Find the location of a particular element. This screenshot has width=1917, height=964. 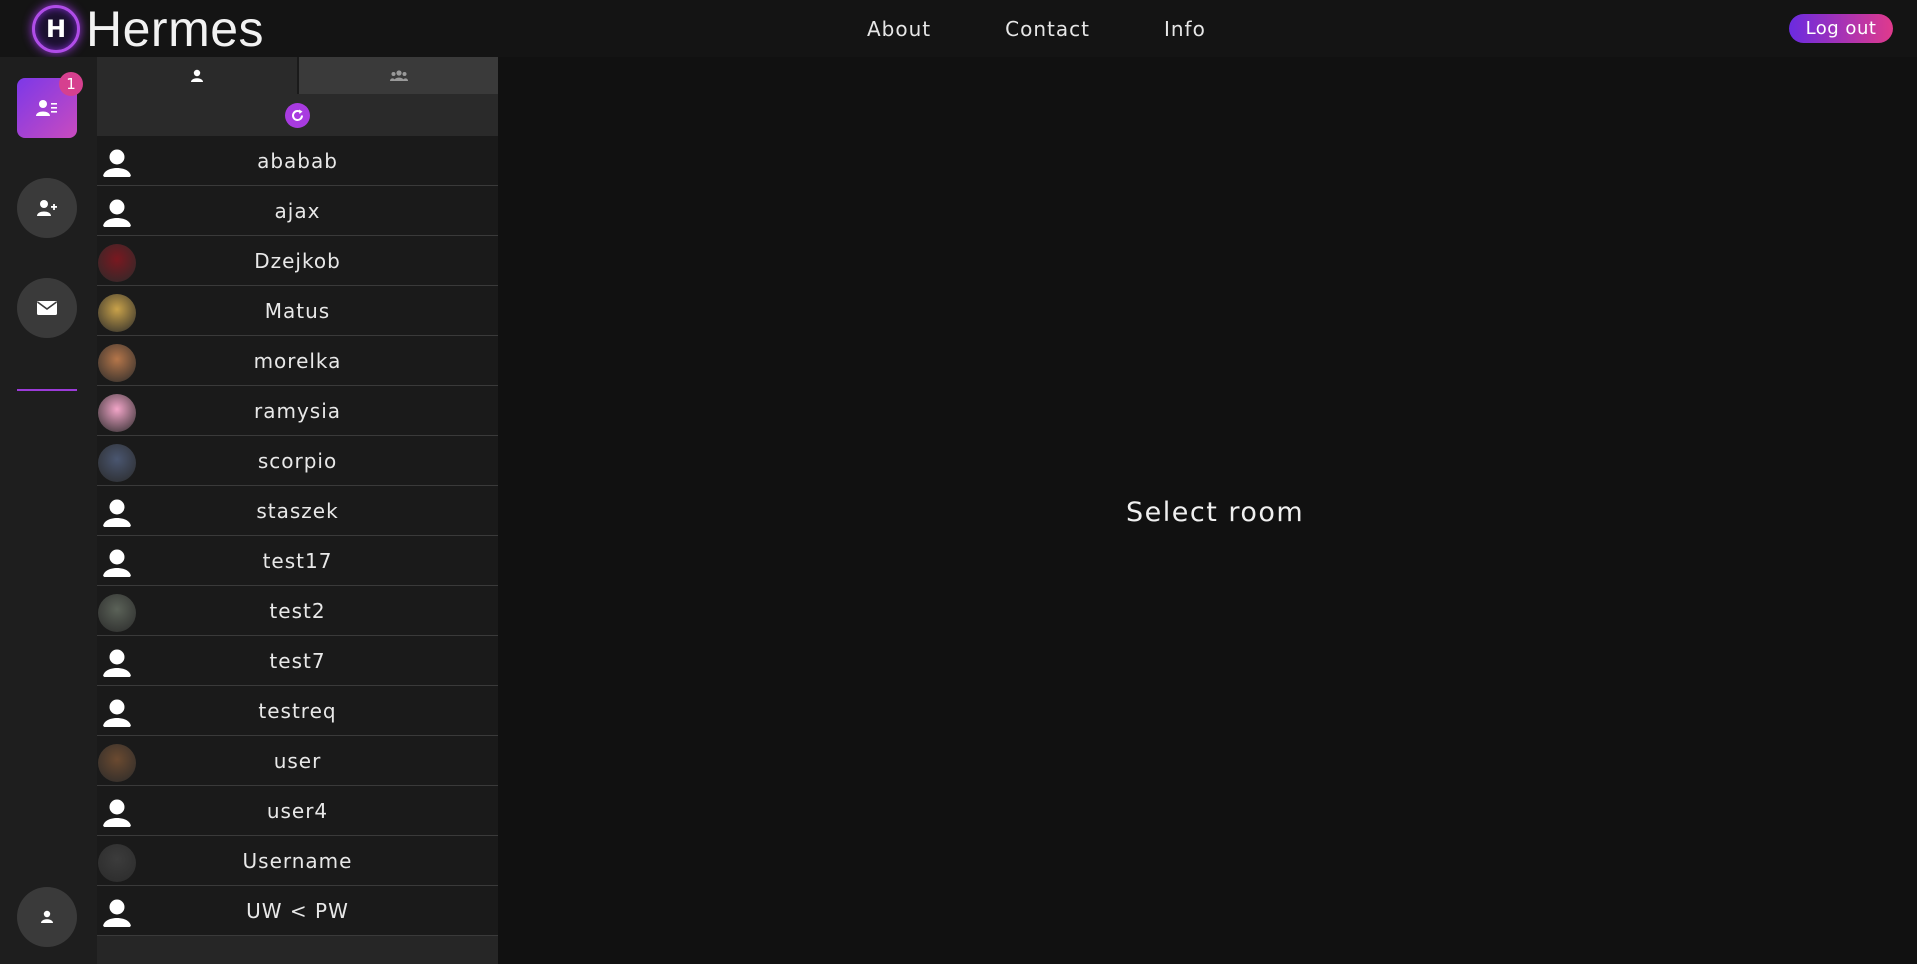

contact-row: ajax is located at coordinates (297, 211).